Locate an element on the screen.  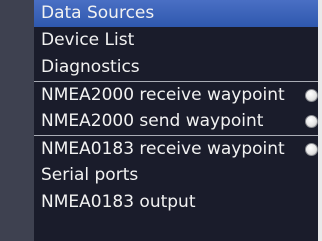
menu-item-label: Data Sources is located at coordinates (98, 13).